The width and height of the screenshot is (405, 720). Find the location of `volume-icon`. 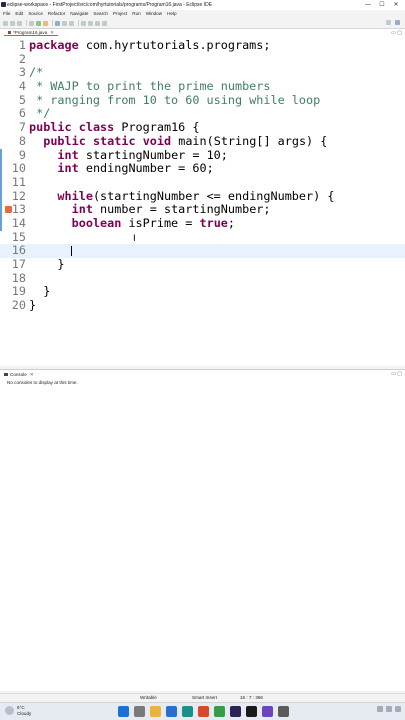

volume-icon is located at coordinates (398, 709).